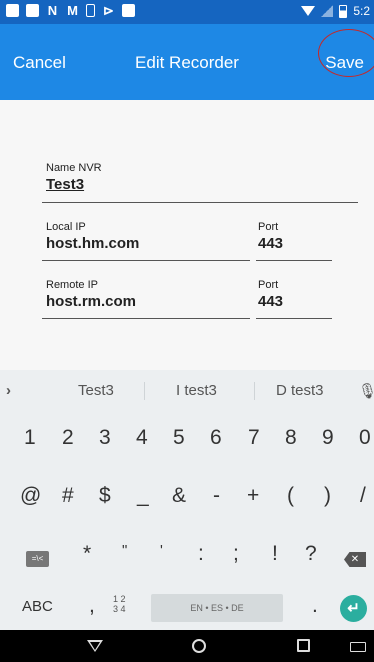 The width and height of the screenshot is (374, 662). Describe the element at coordinates (327, 11) in the screenshot. I see `signal-icon` at that location.